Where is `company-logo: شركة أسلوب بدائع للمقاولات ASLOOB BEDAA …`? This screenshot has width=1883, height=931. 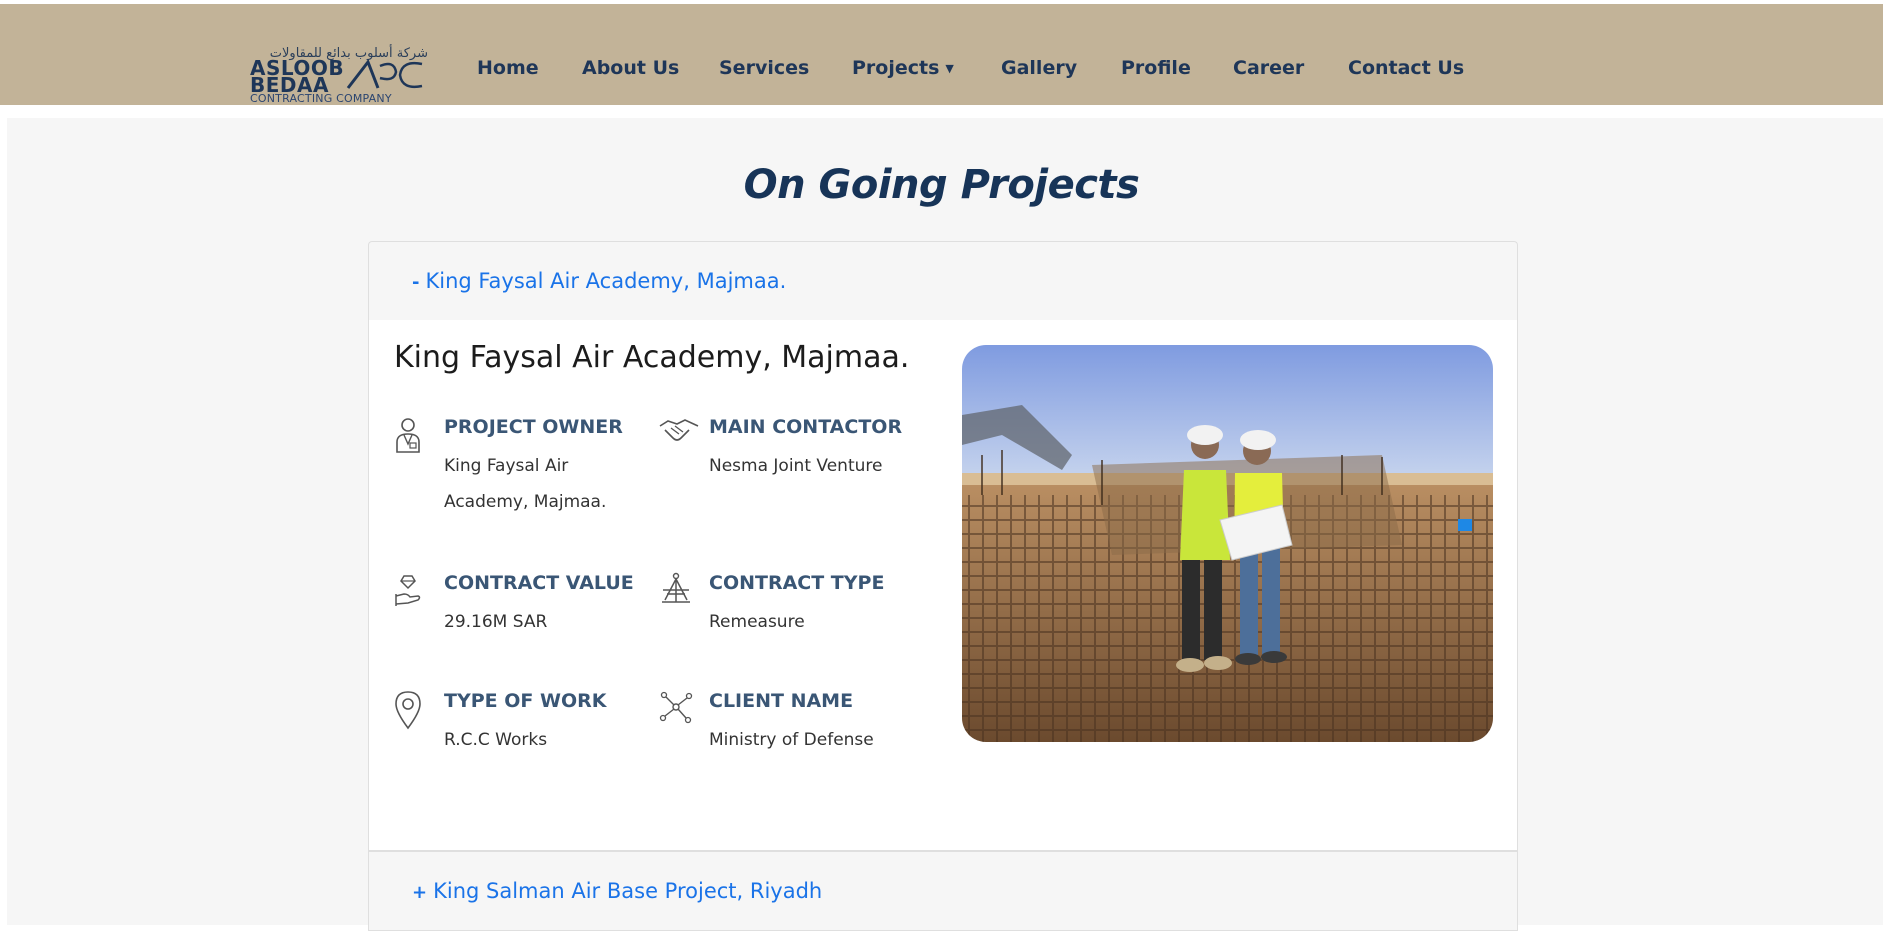 company-logo: شركة أسلوب بدائع للمقاولات ASLOOB BEDAA … is located at coordinates (338, 74).